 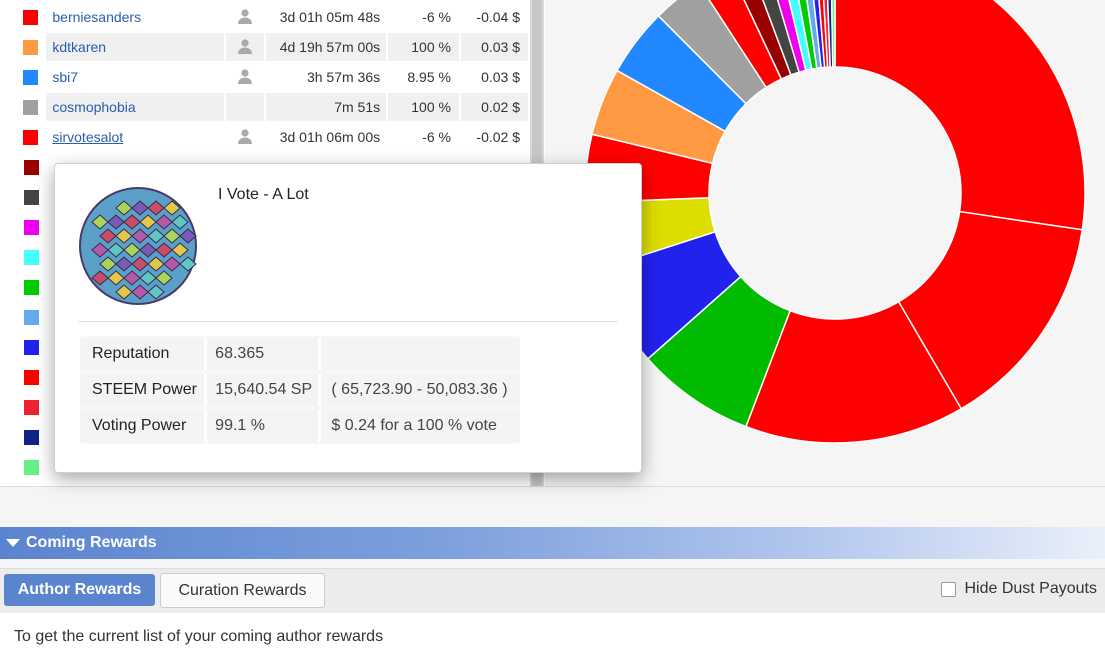 I want to click on vote-time: 4d 19h 57m 00s, so click(x=327, y=47).